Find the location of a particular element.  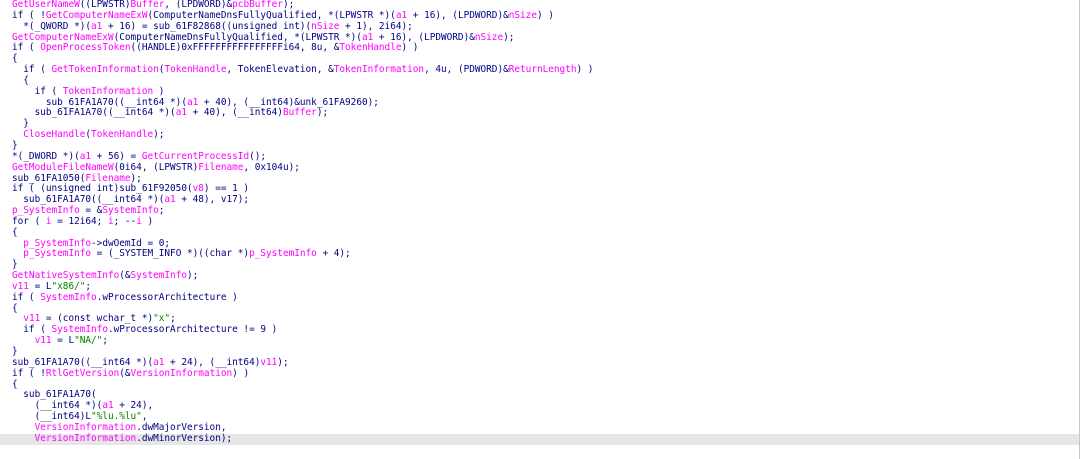

code-line: p_SystemInfo = &SystemInfo; is located at coordinates (540, 211).